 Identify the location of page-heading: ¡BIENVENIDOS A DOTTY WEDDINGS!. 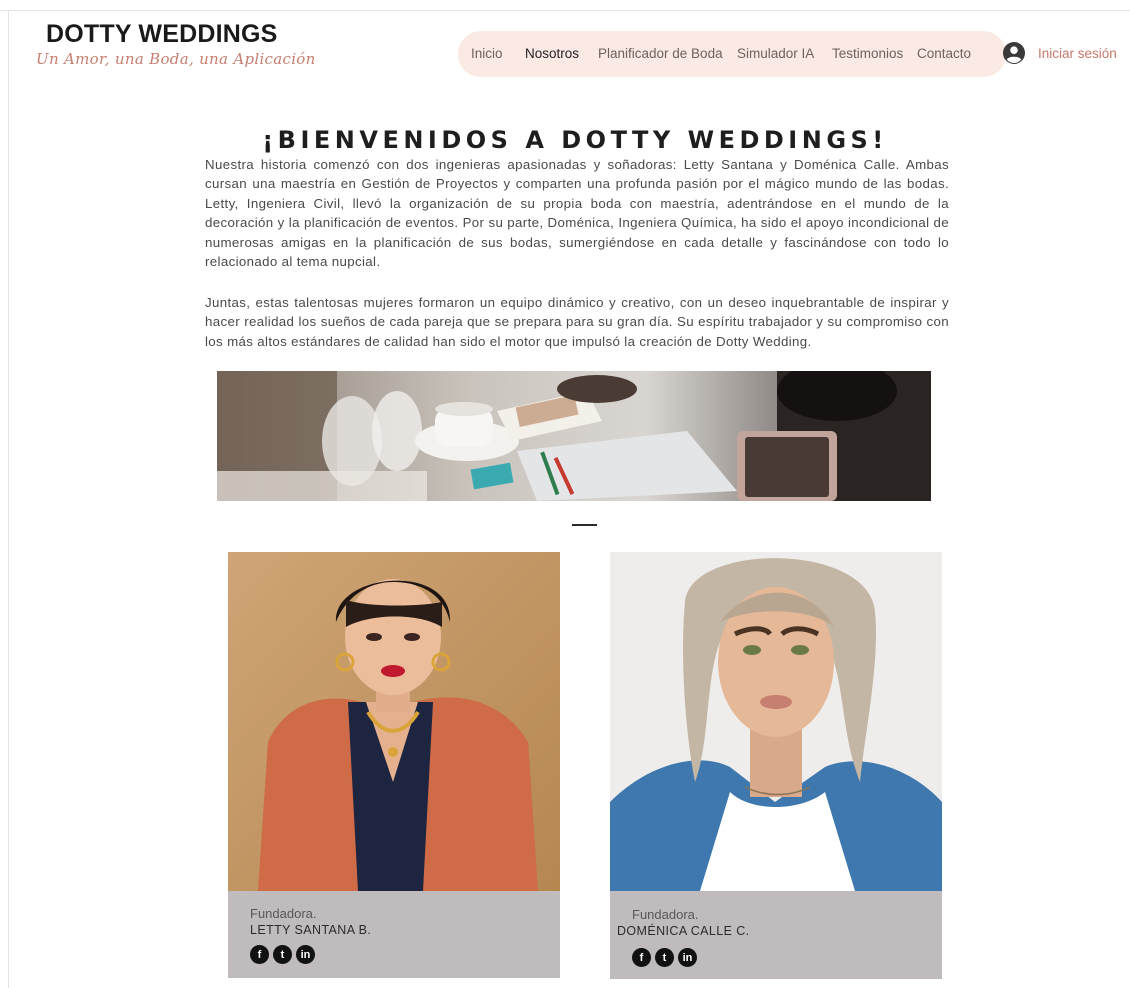
(575, 140).